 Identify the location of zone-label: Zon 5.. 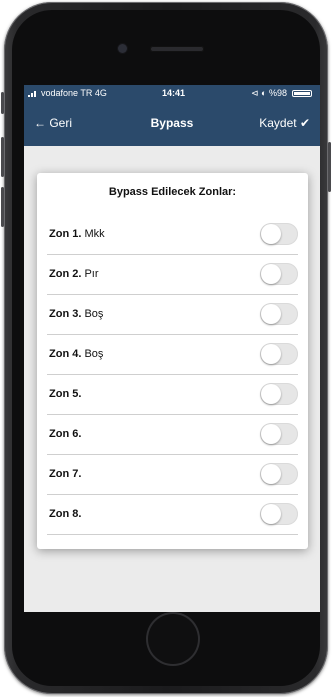
(65, 394).